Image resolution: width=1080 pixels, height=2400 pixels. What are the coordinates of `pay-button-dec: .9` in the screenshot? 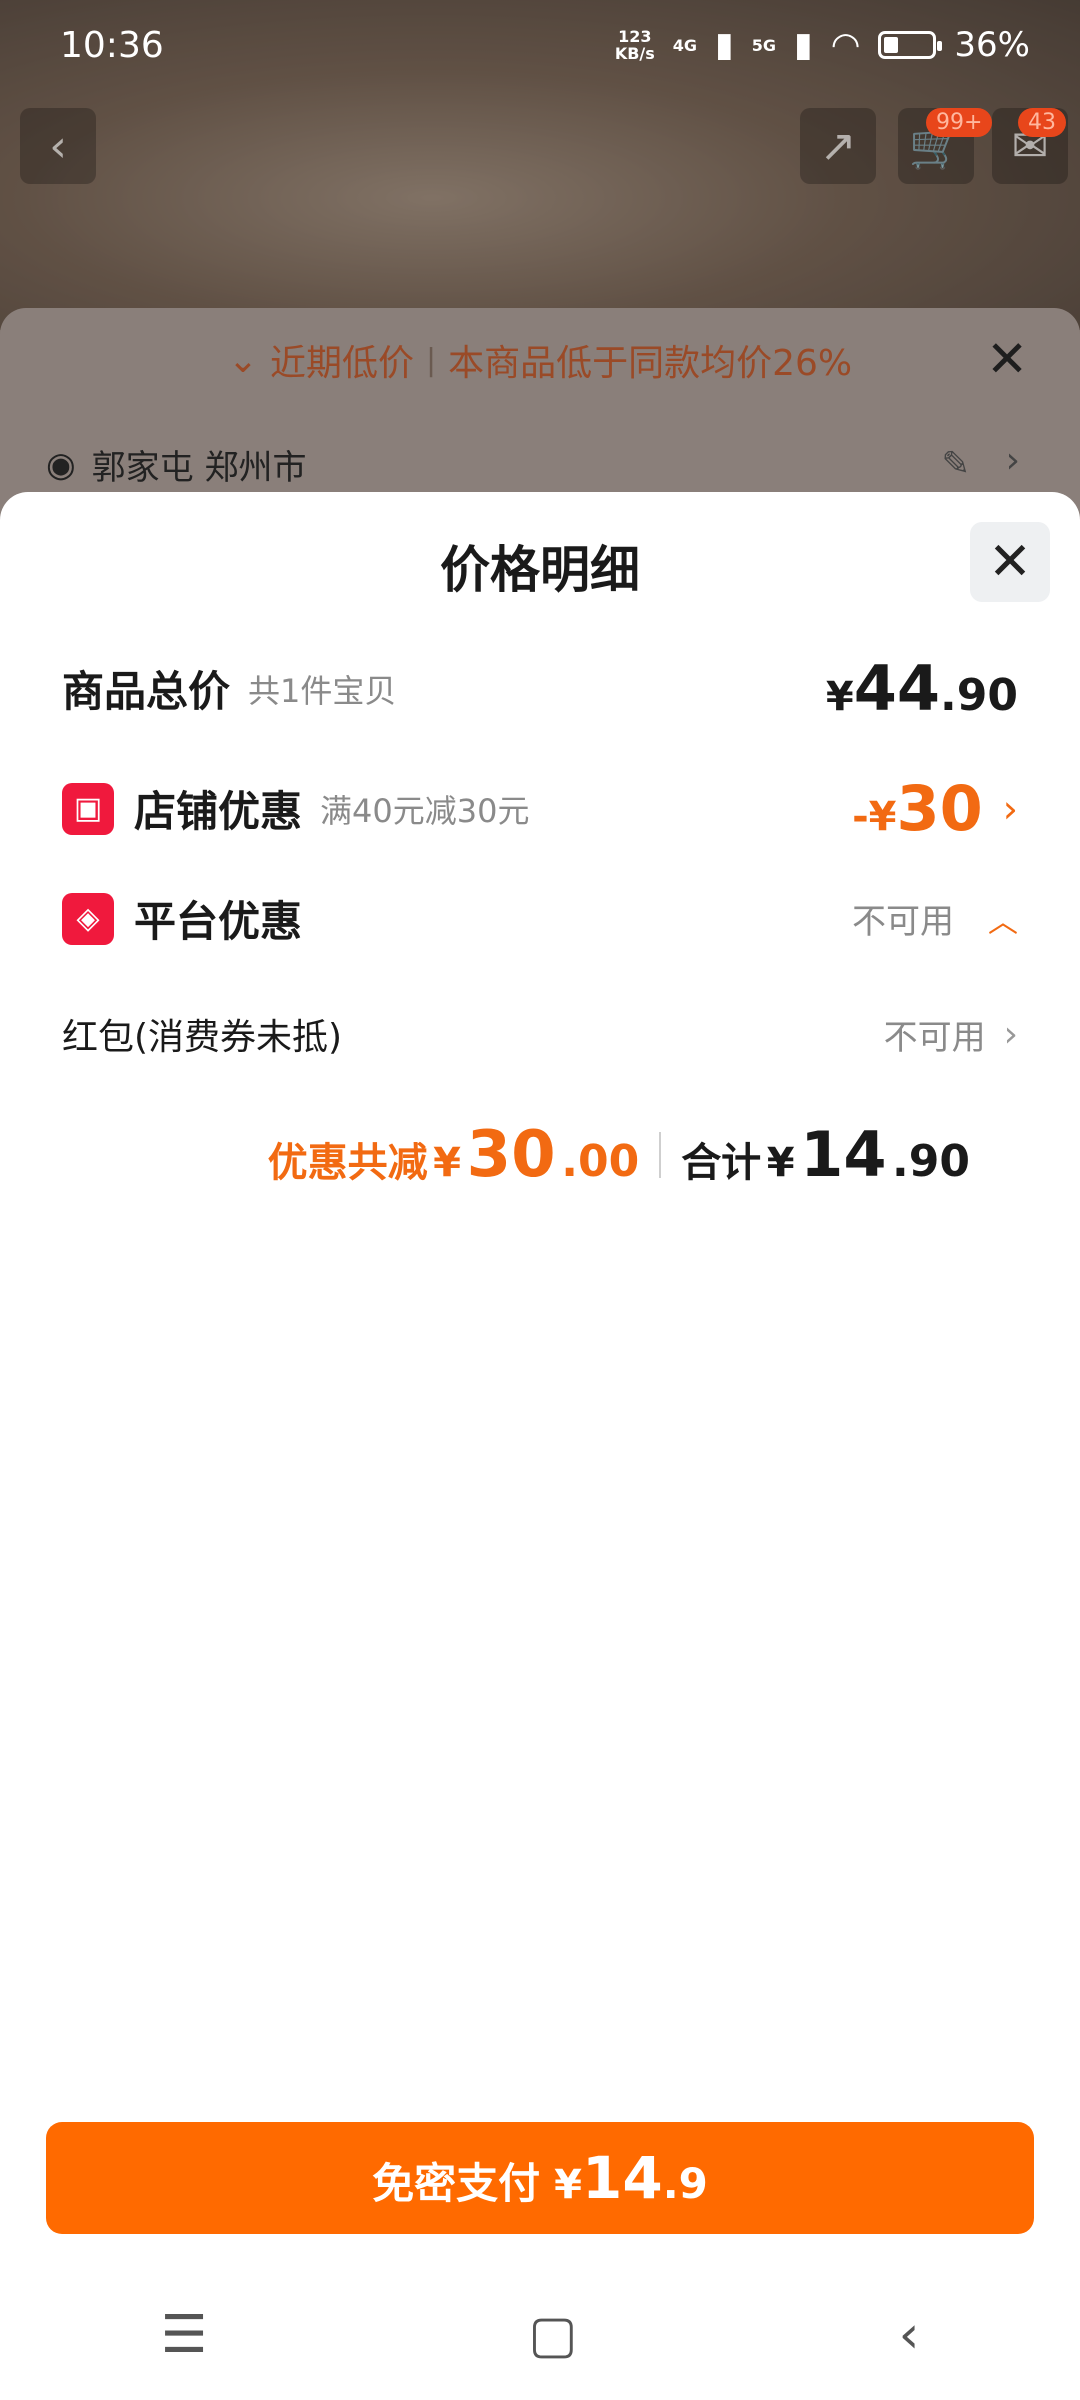 It's located at (685, 2183).